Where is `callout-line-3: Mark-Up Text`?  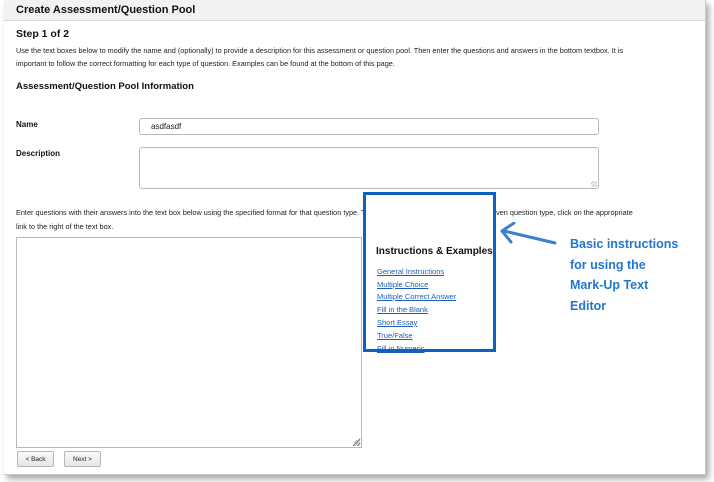
callout-line-3: Mark-Up Text is located at coordinates (609, 285).